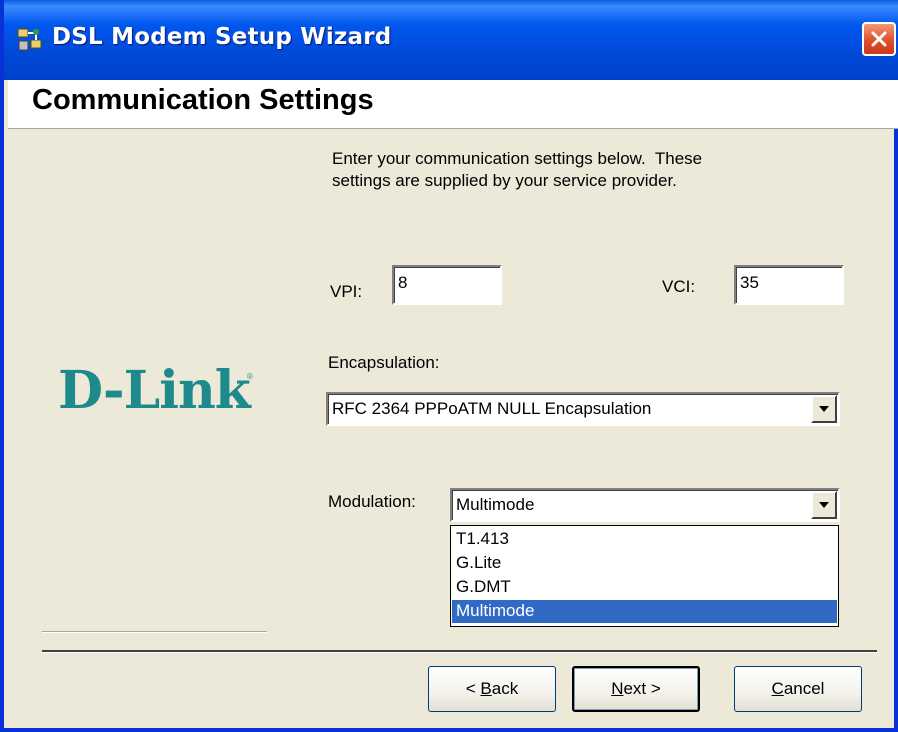 The image size is (898, 732). Describe the element at coordinates (384, 362) in the screenshot. I see `encapsulation-label: Encapsulation:` at that location.